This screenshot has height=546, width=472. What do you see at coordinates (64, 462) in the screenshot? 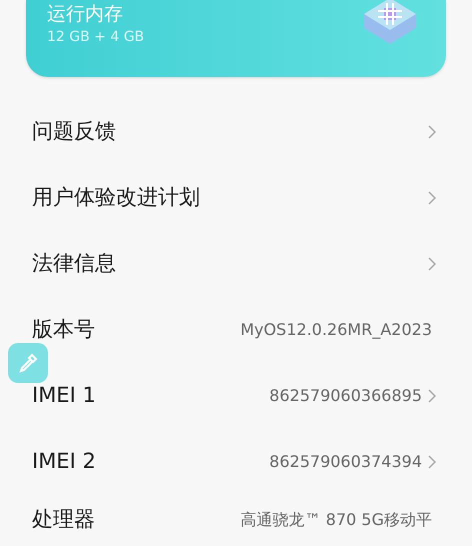
I see `row-label: IMEI 2` at bounding box center [64, 462].